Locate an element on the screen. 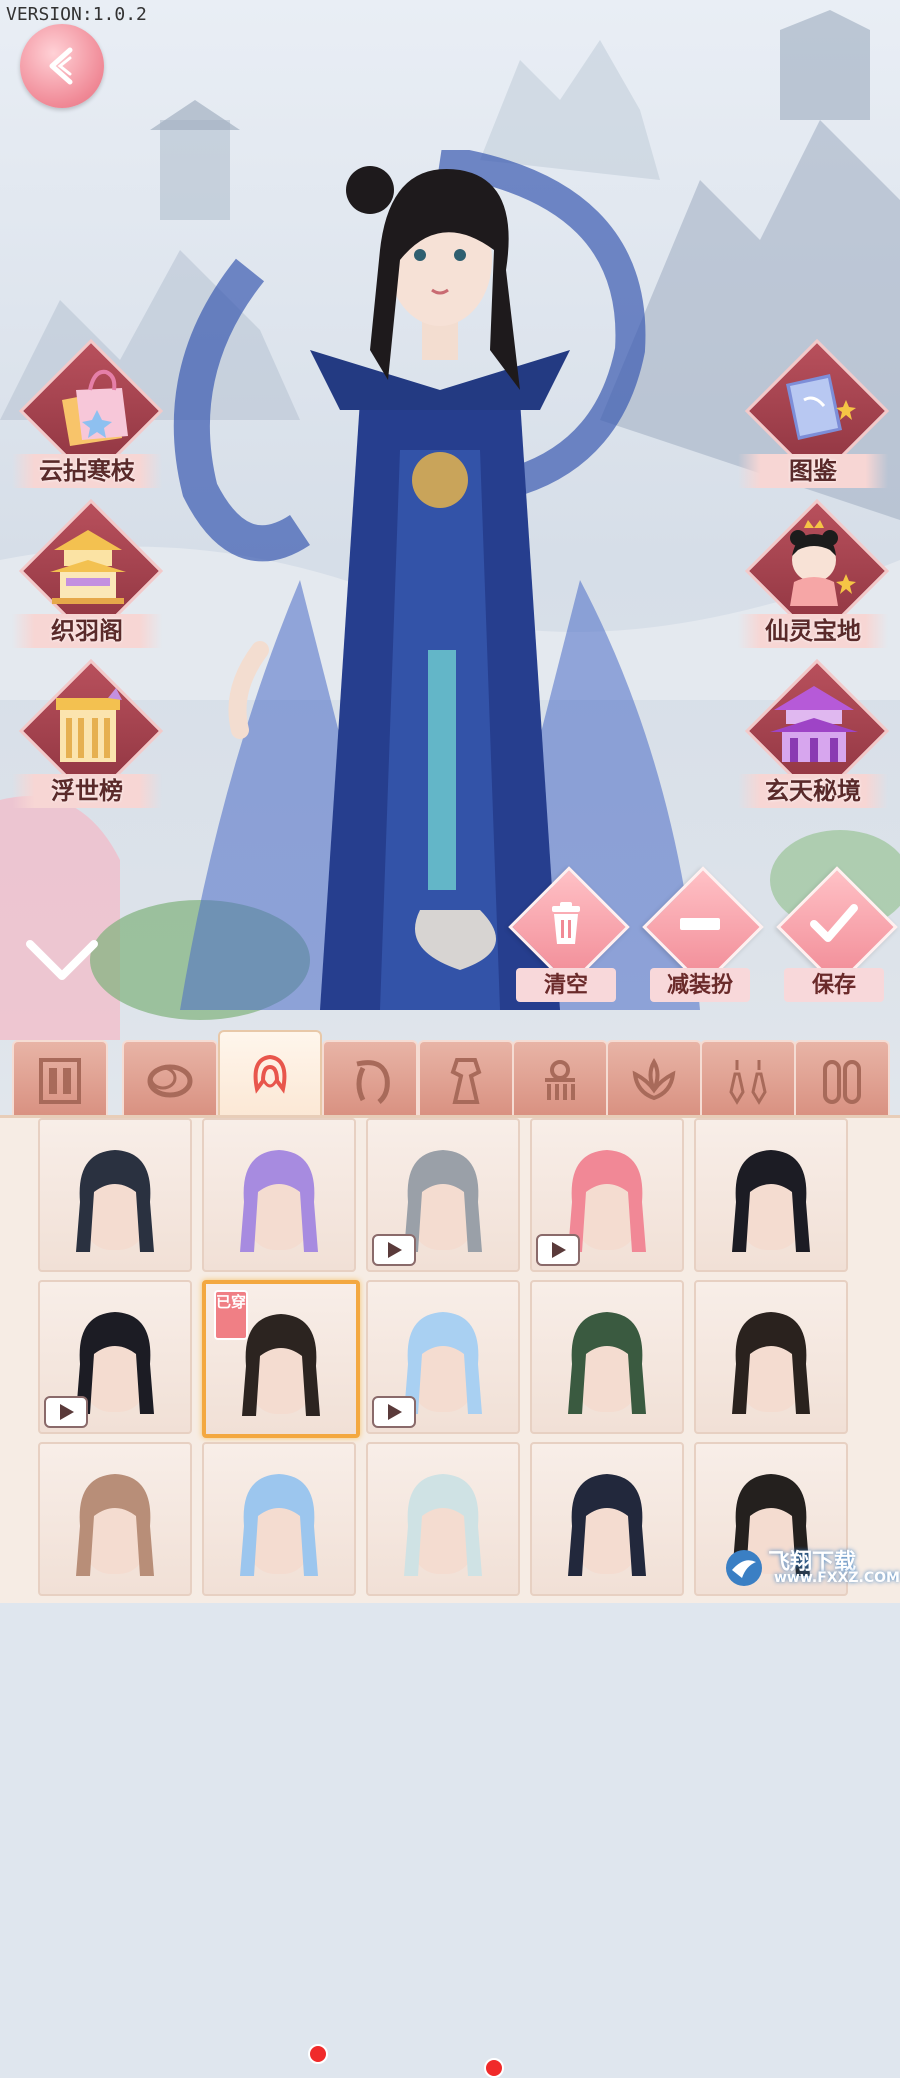 This screenshot has height=2078, width=900. shoes-icon is located at coordinates (842, 1082).